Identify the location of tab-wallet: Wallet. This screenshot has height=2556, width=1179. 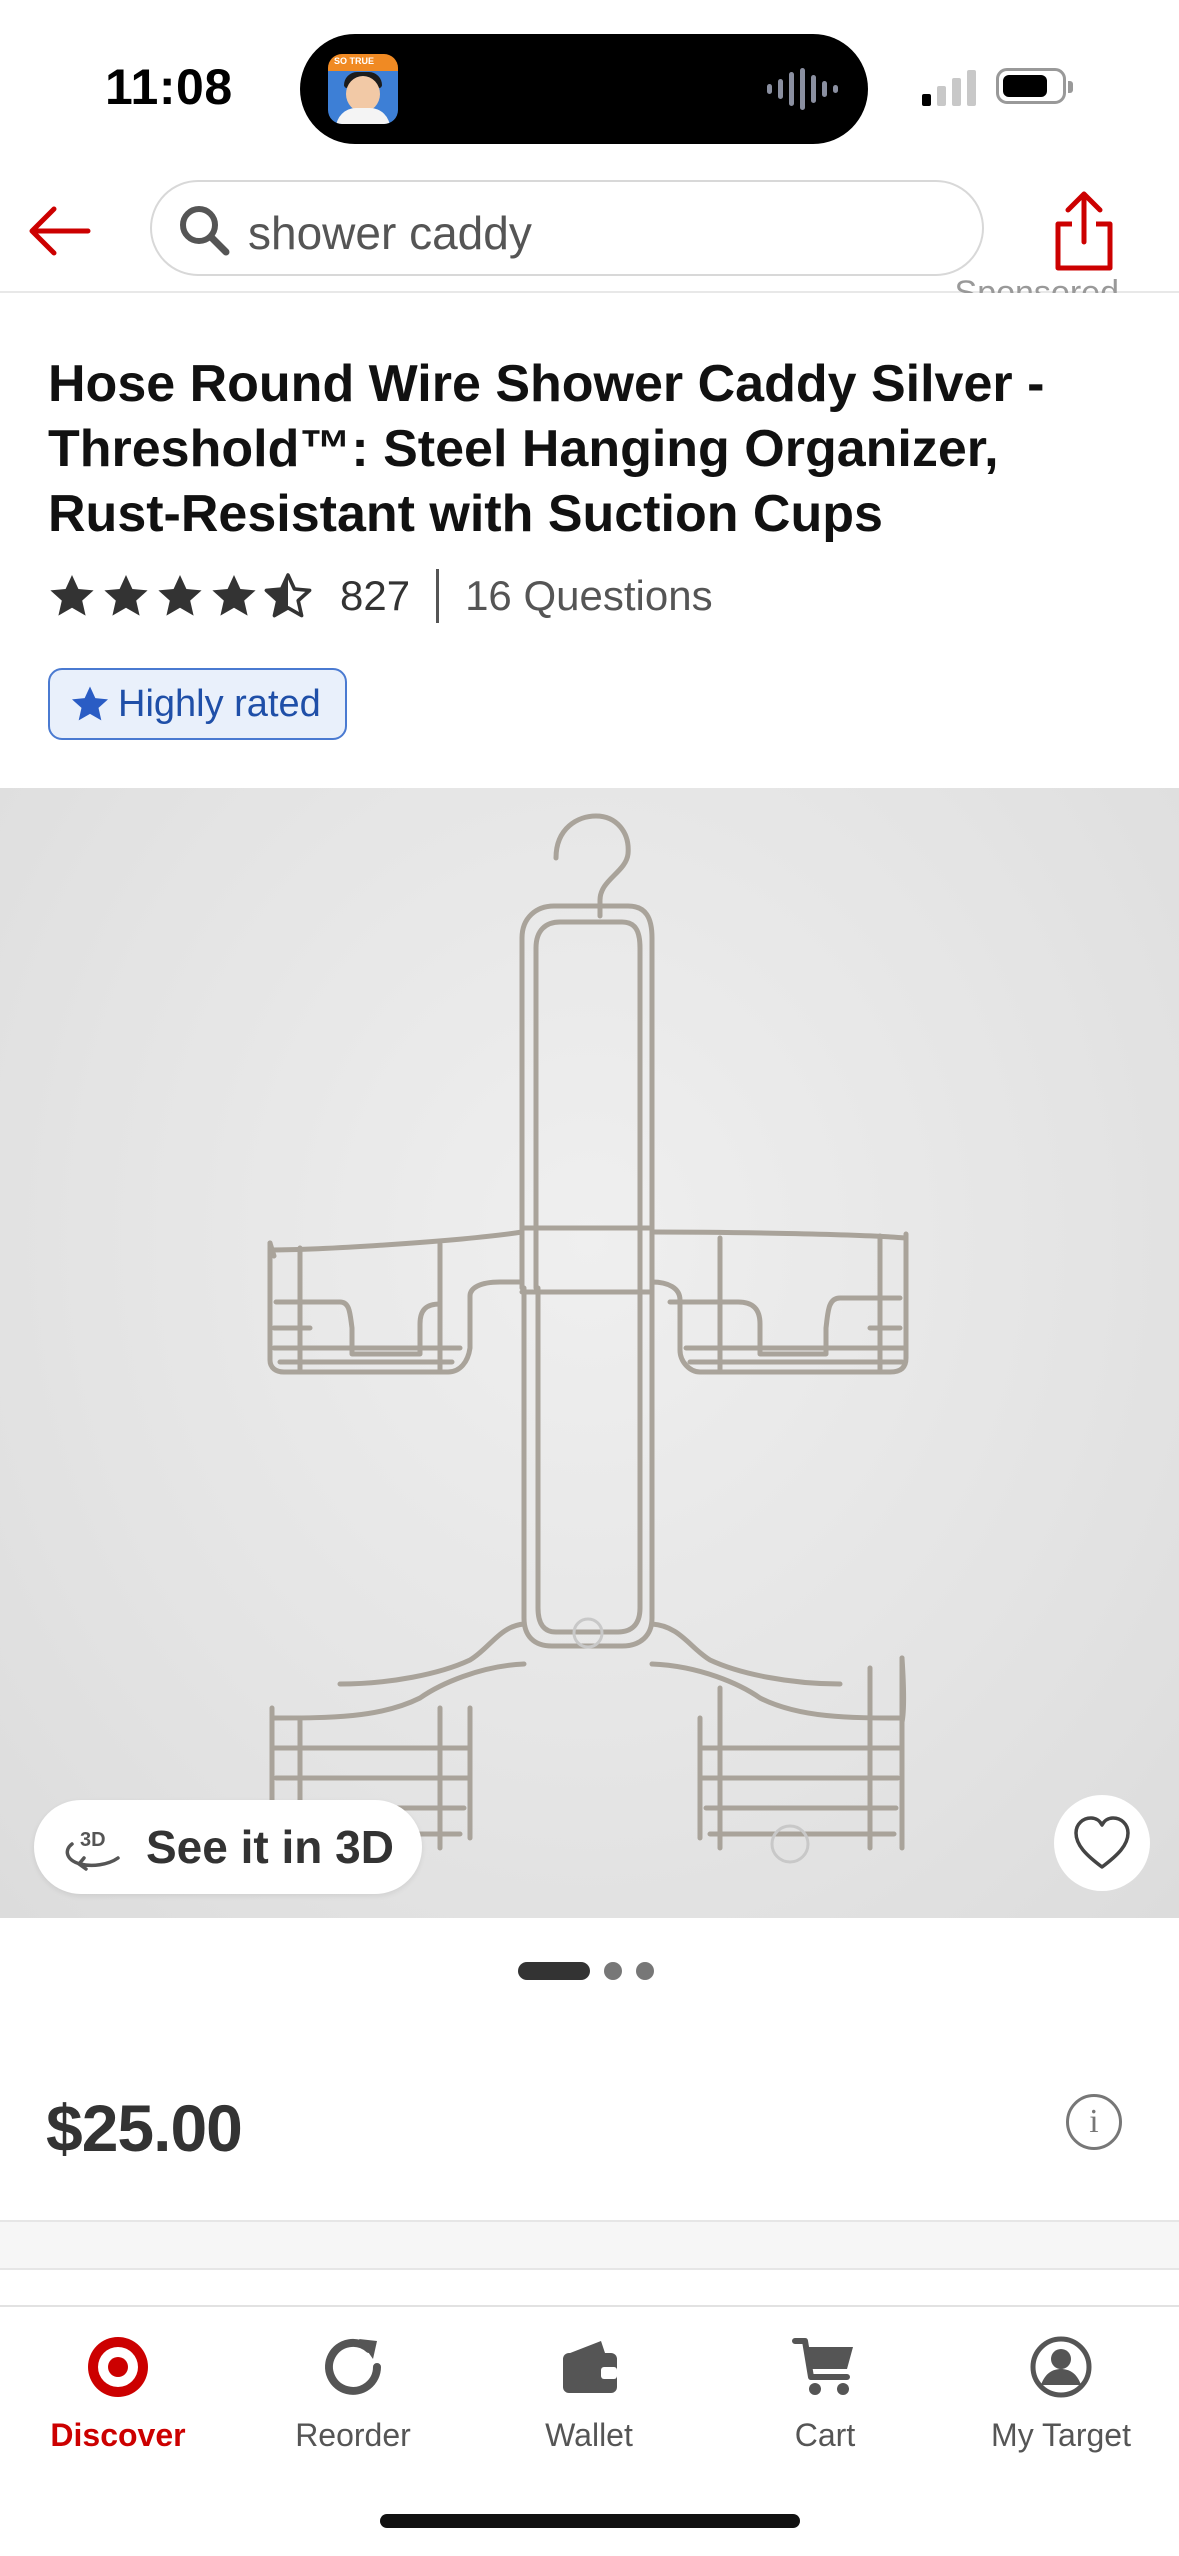
(589, 2393).